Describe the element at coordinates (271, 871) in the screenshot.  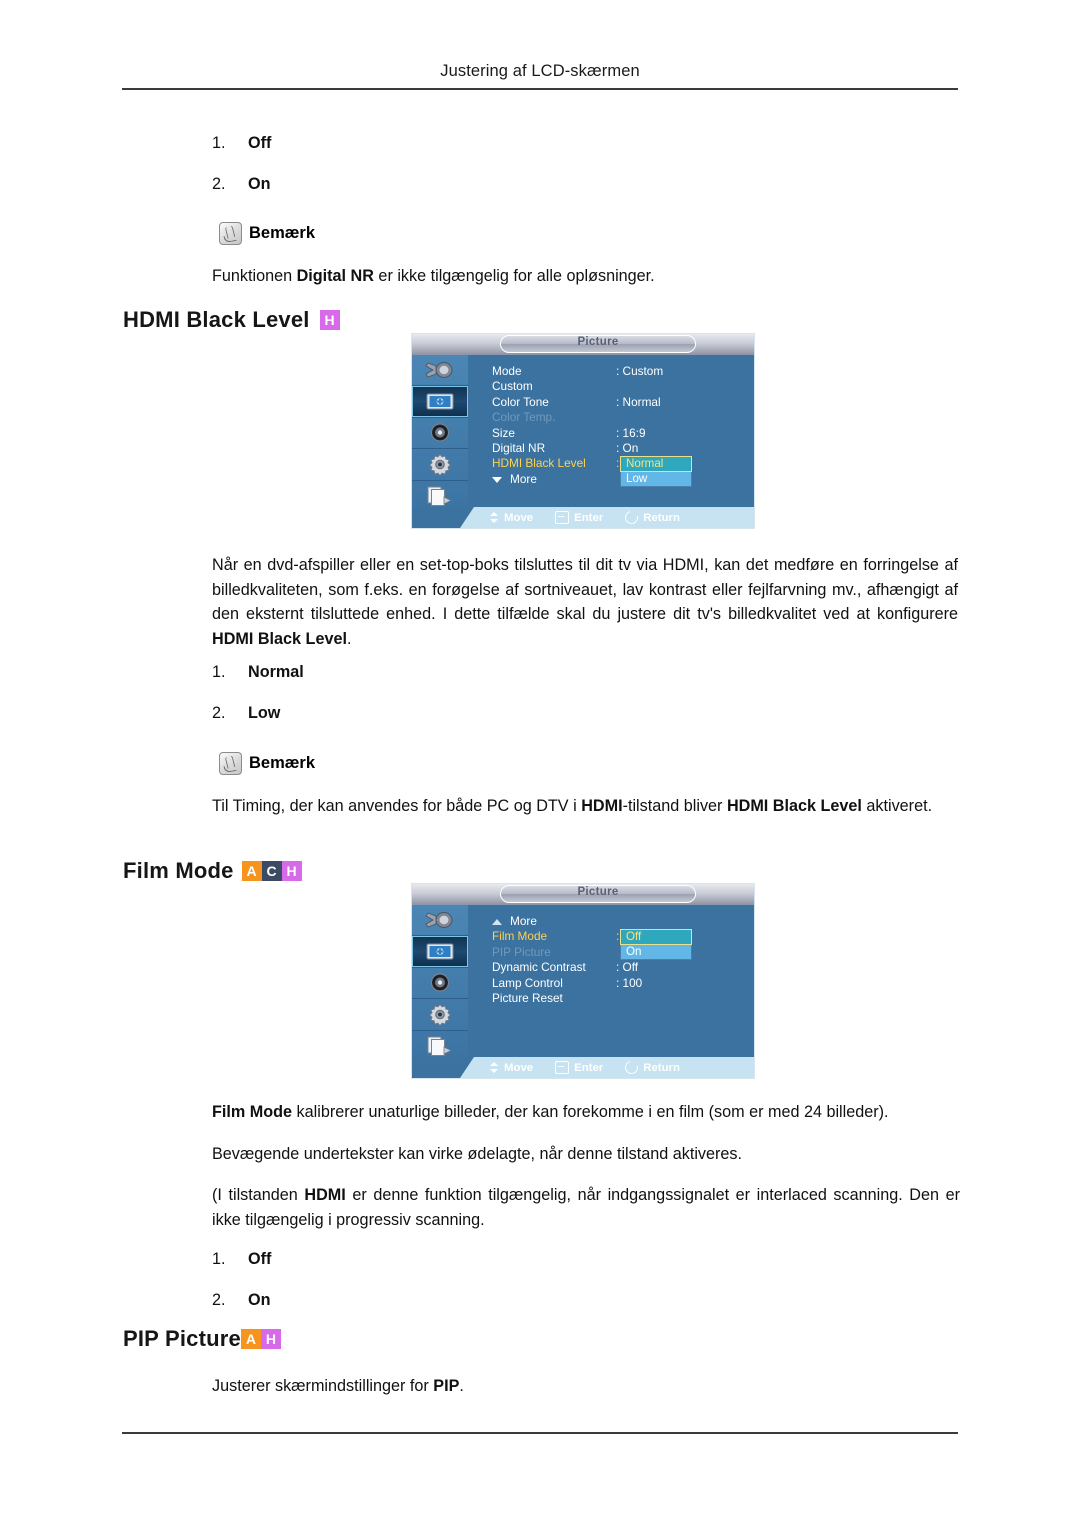
I see `badge-c-icon: C` at that location.